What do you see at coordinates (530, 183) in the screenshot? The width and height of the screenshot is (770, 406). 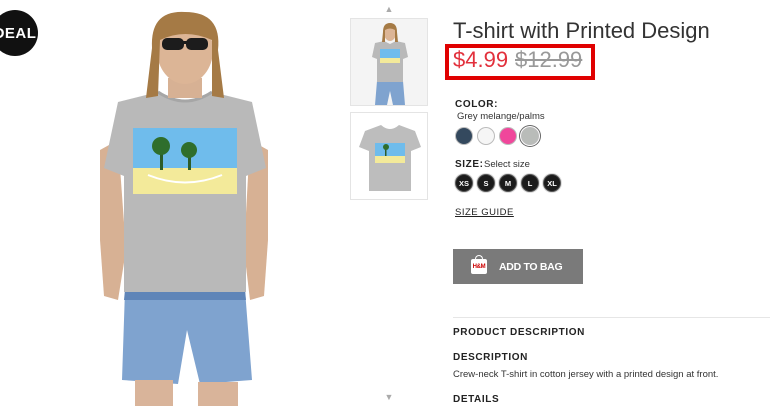 I see `size-option-l: L` at bounding box center [530, 183].